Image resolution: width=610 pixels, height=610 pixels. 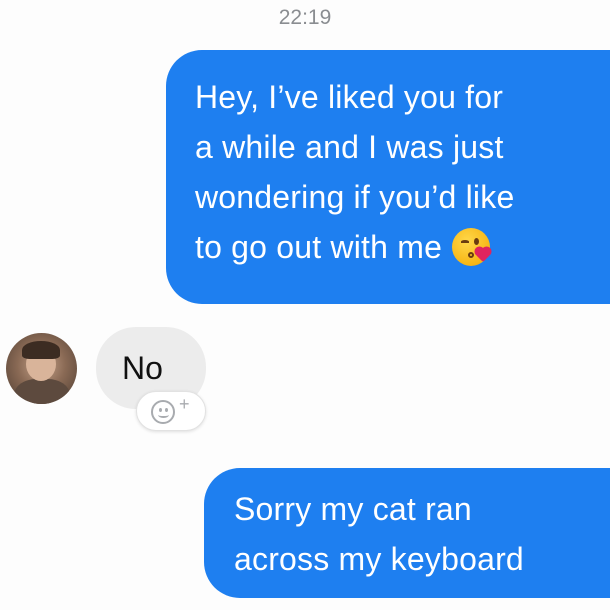 What do you see at coordinates (471, 247) in the screenshot?
I see `kissing-heart-emoji-icon` at bounding box center [471, 247].